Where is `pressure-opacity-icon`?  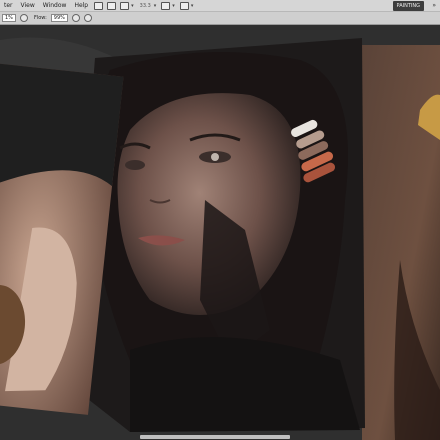
pressure-opacity-icon is located at coordinates (23, 18).